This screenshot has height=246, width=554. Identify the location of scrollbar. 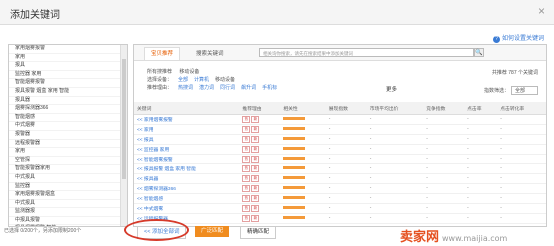
(123, 135).